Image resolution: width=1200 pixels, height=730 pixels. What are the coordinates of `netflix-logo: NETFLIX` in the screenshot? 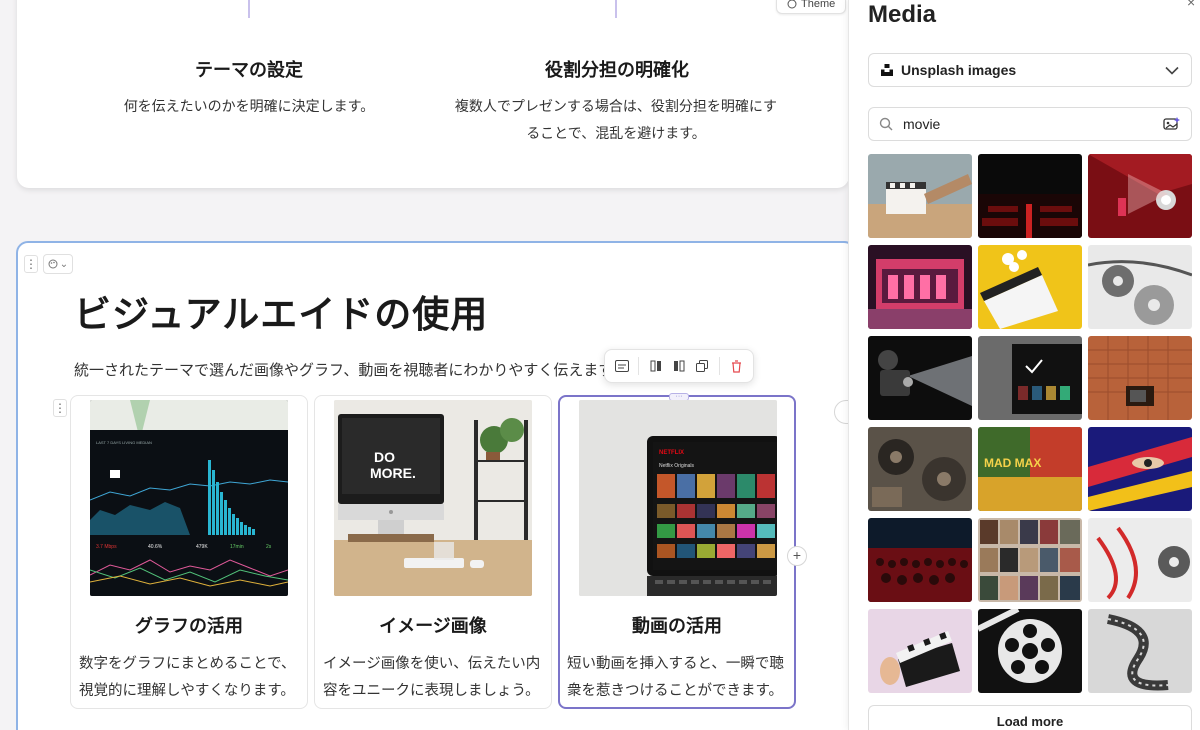 It's located at (671, 453).